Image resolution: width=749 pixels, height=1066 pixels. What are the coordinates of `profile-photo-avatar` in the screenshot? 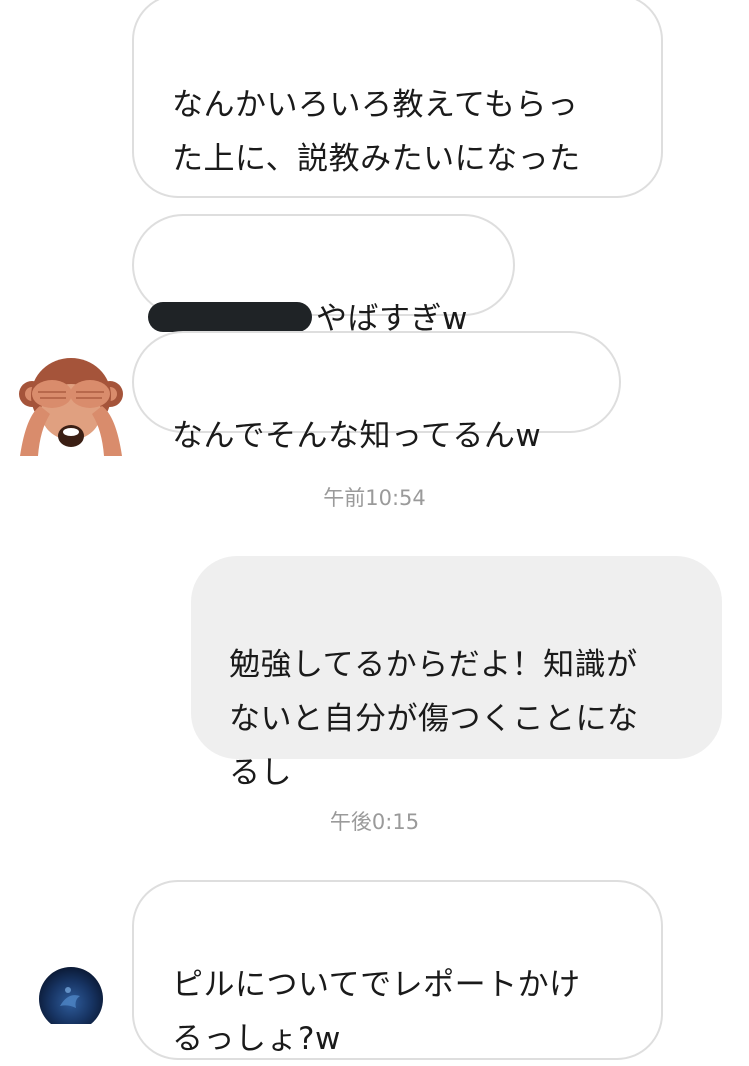 It's located at (71, 995).